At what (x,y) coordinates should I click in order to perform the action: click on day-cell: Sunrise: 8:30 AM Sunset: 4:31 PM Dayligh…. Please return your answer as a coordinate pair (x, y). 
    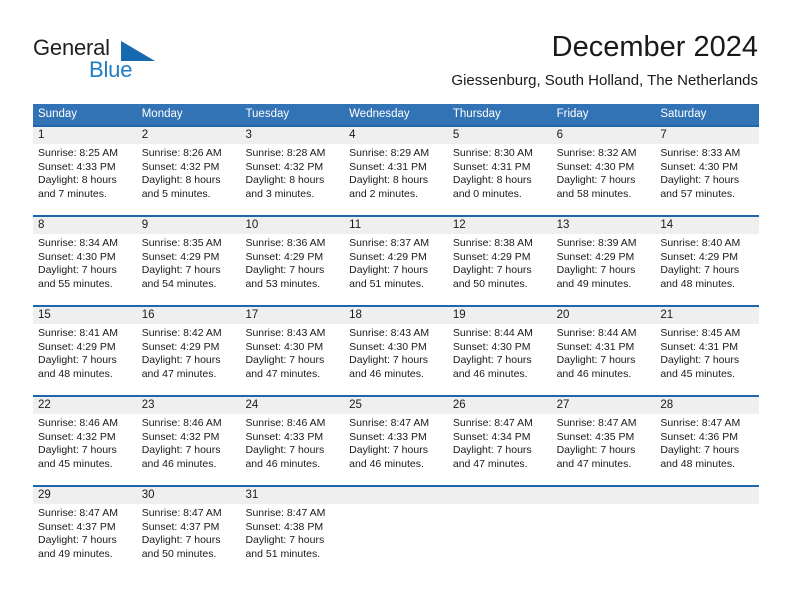
    Looking at the image, I should click on (500, 179).